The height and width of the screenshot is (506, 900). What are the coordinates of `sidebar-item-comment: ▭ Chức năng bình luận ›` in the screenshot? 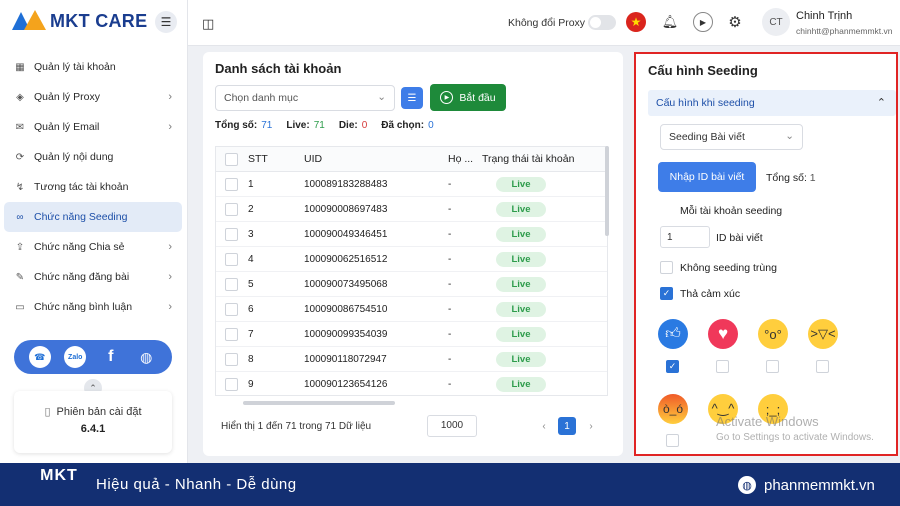 It's located at (93, 307).